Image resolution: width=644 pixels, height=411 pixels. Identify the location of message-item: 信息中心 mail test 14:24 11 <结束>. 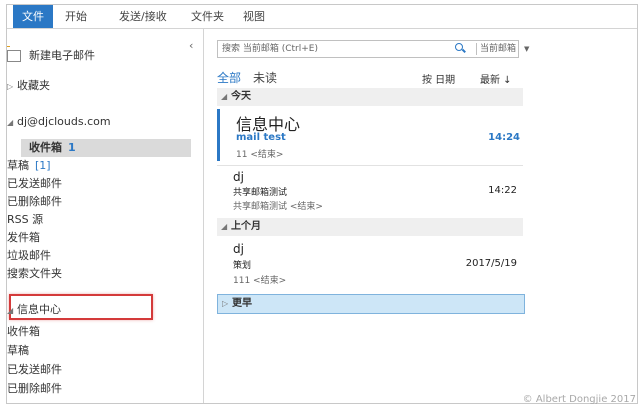
(371, 135).